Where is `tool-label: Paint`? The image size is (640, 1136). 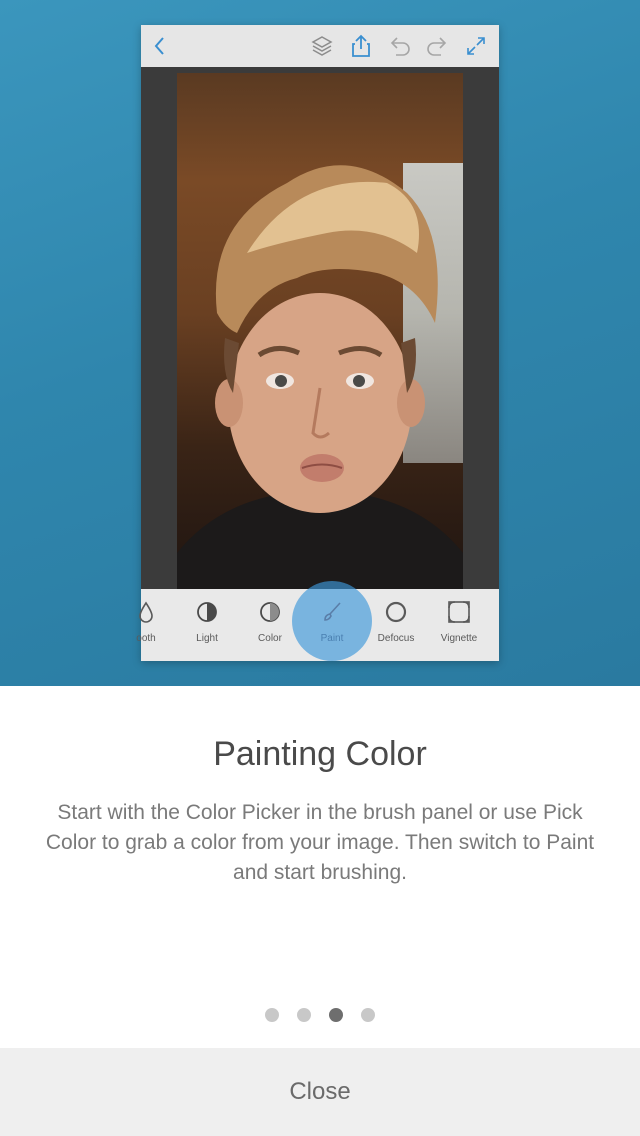 tool-label: Paint is located at coordinates (332, 638).